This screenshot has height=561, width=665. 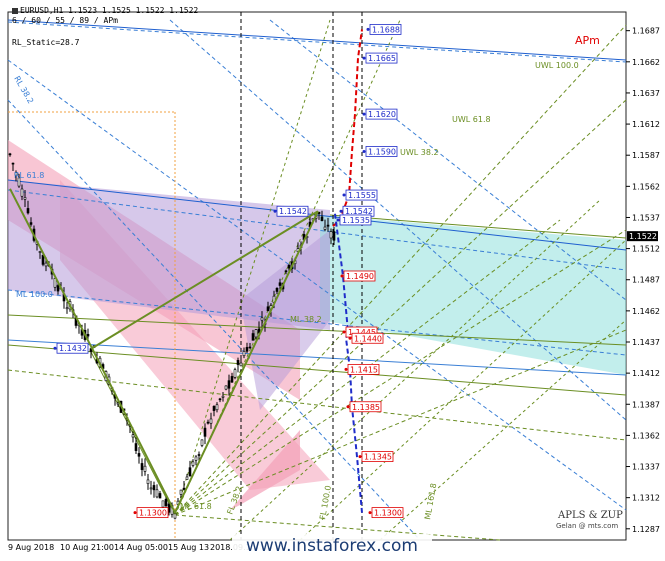 What do you see at coordinates (386, 29) in the screenshot?
I see `level-label: 1.1688` at bounding box center [386, 29].